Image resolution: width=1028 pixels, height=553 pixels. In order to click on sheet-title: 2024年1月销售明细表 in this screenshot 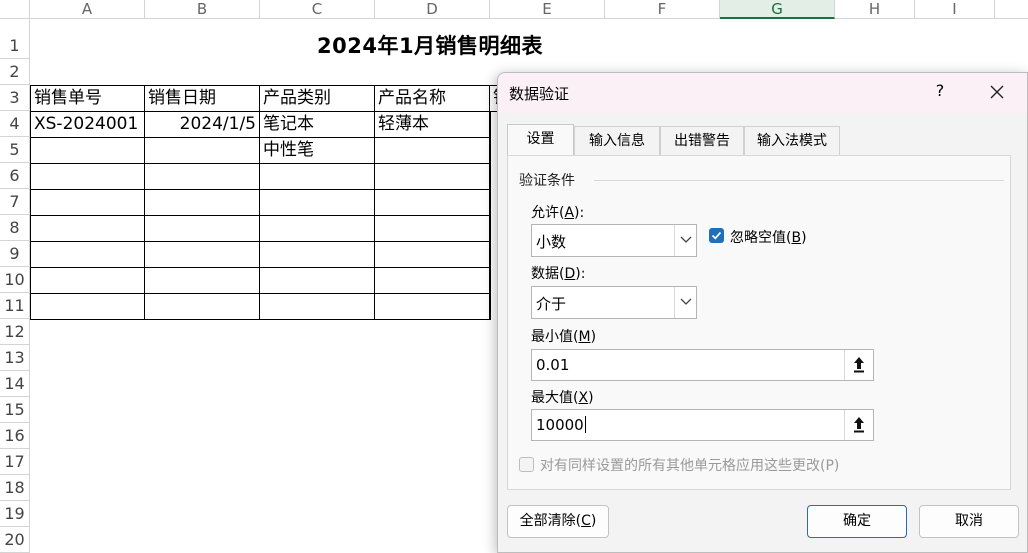, I will do `click(430, 45)`.